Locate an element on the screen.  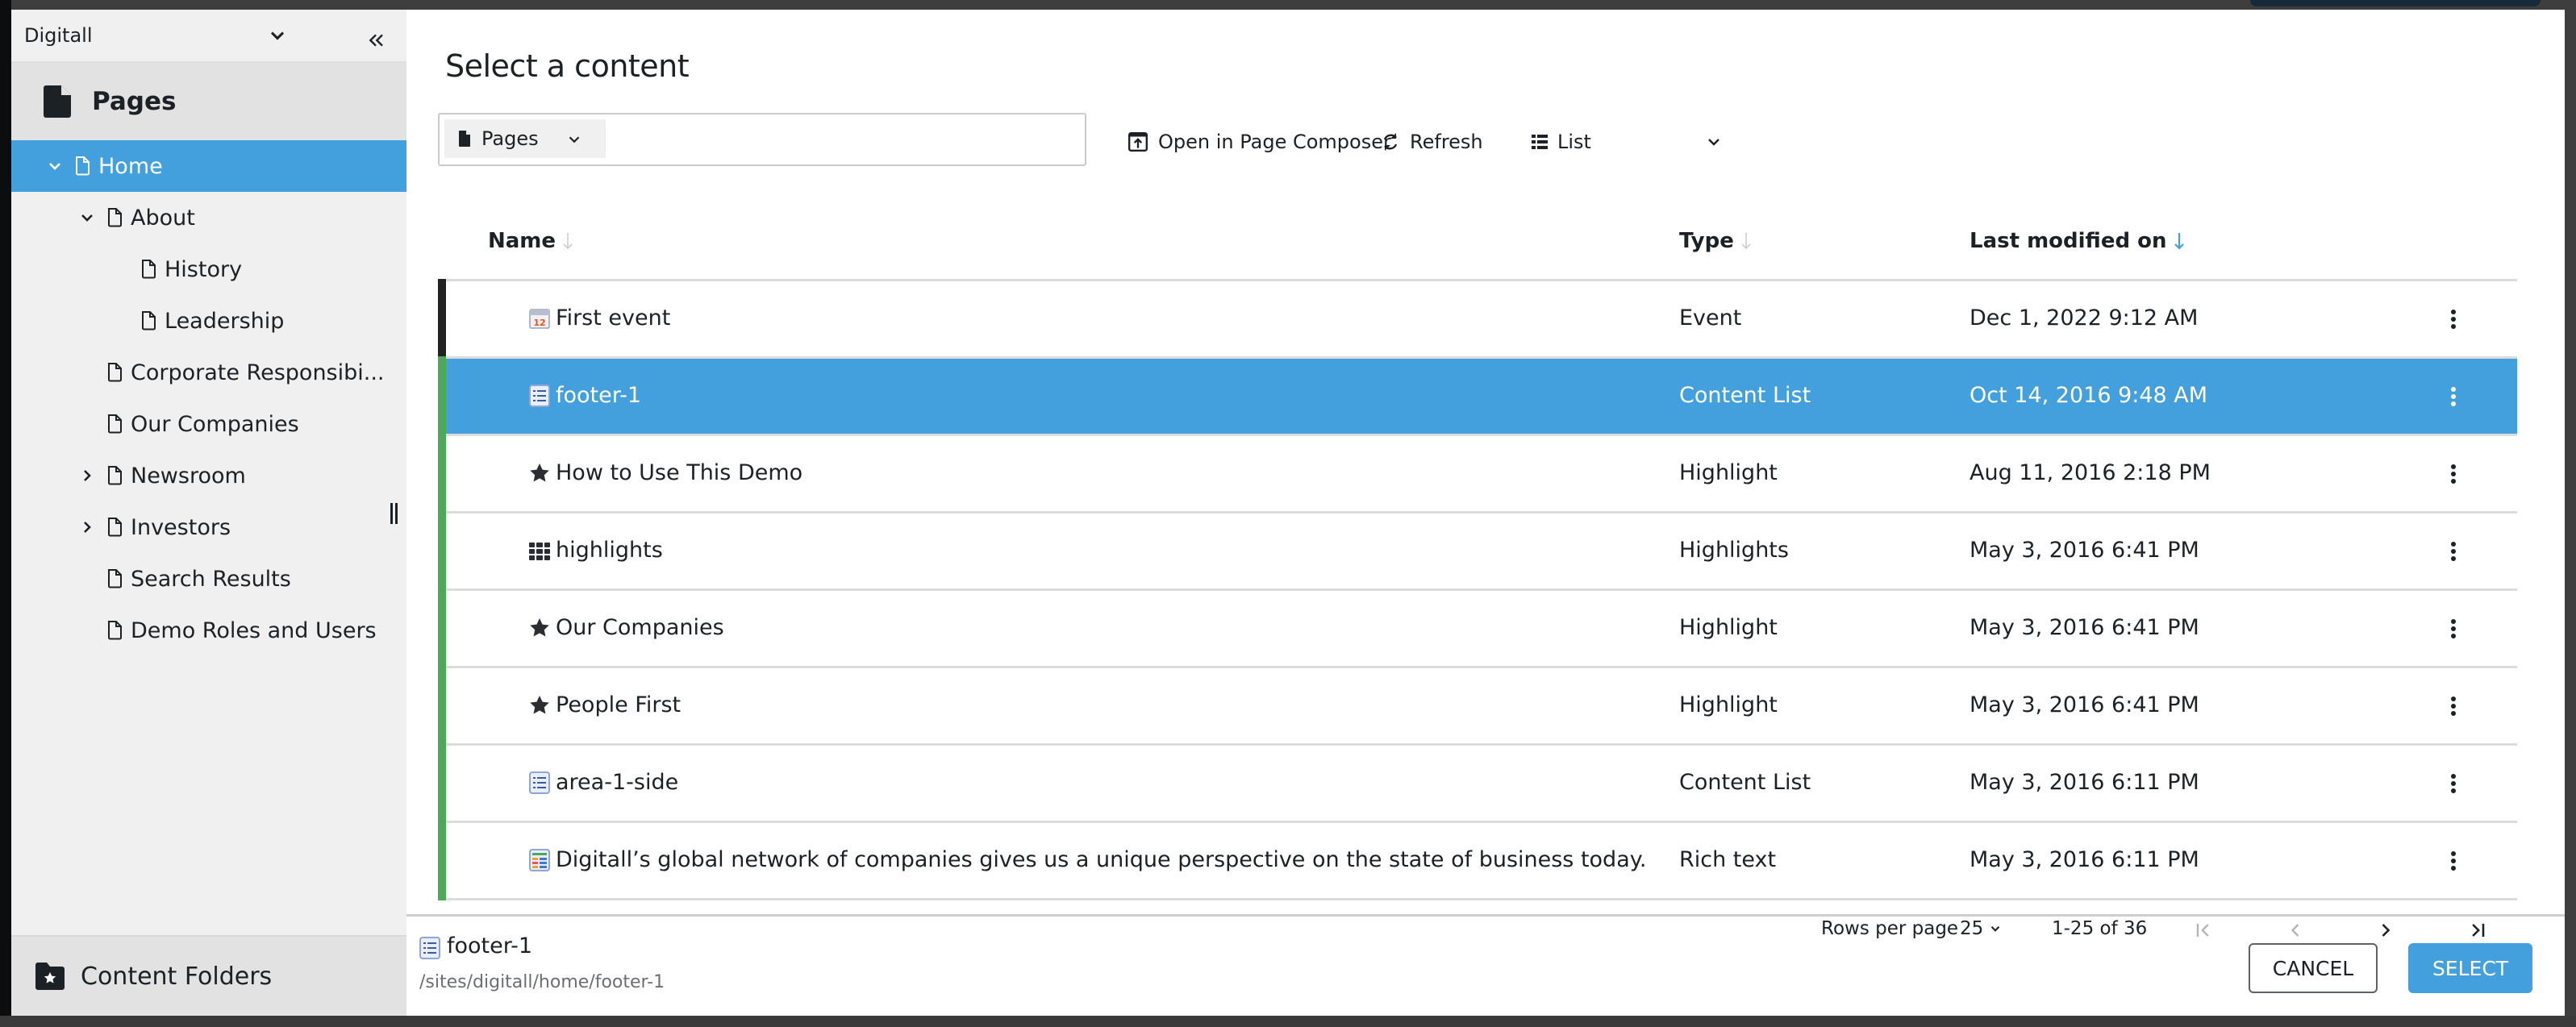
previous-page-icon is located at coordinates (2295, 930).